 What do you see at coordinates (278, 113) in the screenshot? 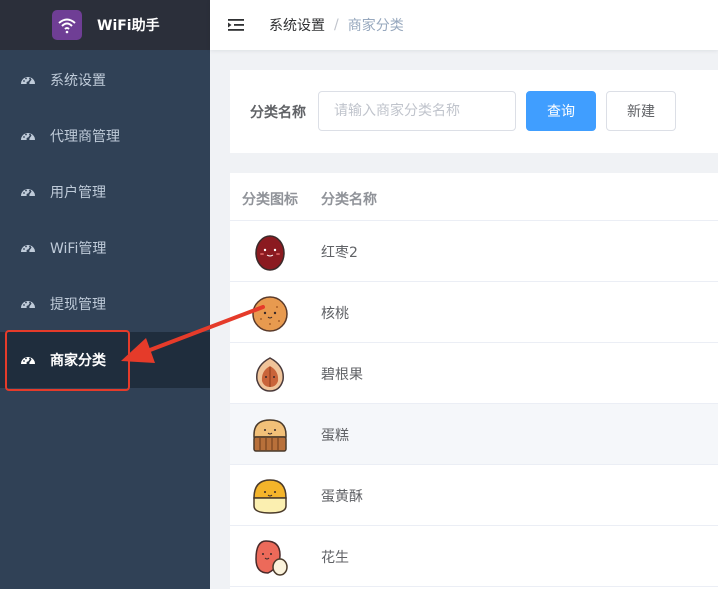
I see `category-name-label: 分类名称` at bounding box center [278, 113].